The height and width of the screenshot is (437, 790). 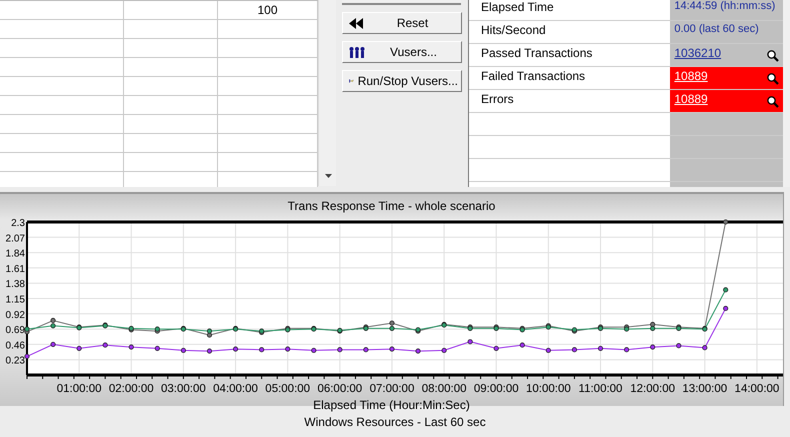 I want to click on stat-value: 14:44:59 (hh:mm:ss), so click(x=725, y=6).